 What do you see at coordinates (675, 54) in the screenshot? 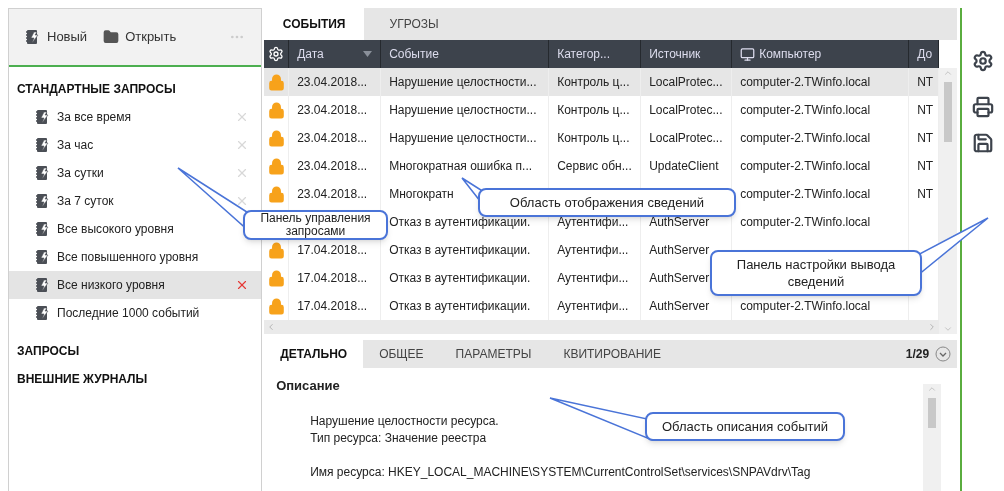
I see `column-label: Источник` at bounding box center [675, 54].